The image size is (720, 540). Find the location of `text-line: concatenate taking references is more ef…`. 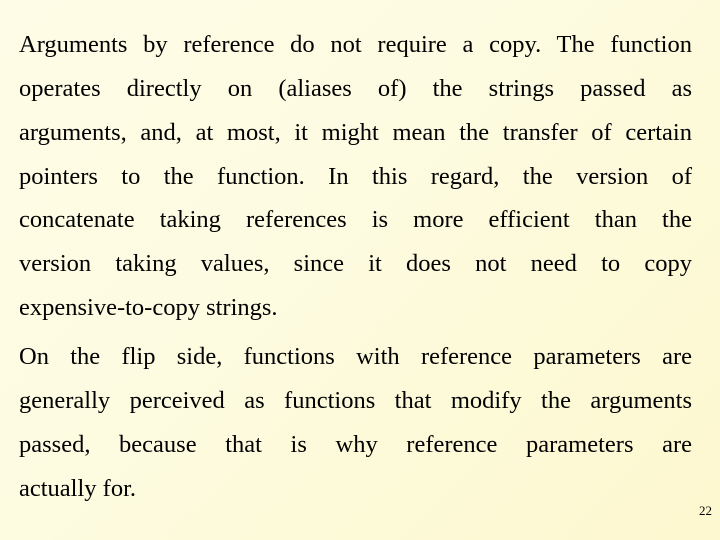

text-line: concatenate taking references is more ef… is located at coordinates (355, 219).